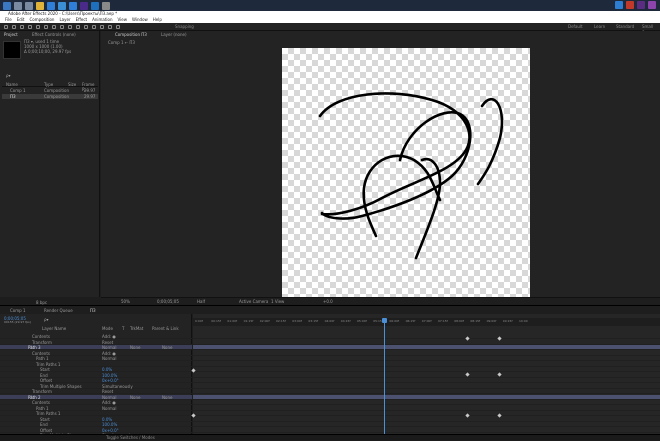  I want to click on timeline-tab-pz: ПЗ, so click(93, 310).